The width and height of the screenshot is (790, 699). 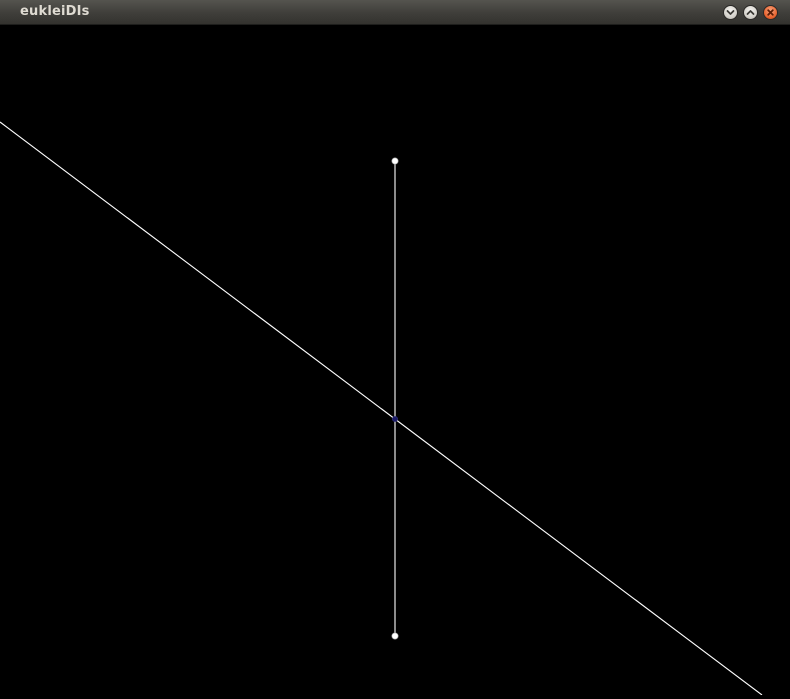 I want to click on title-bar: eukleiDIs, so click(x=395, y=12).